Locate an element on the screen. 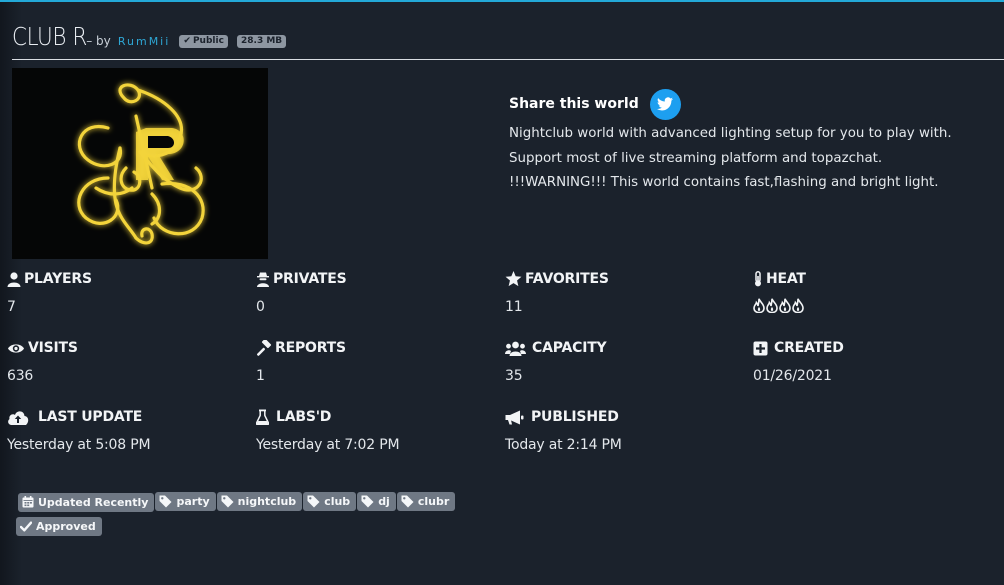 This screenshot has height=585, width=1004. stat-favorites-label: FAVORITES is located at coordinates (567, 279).